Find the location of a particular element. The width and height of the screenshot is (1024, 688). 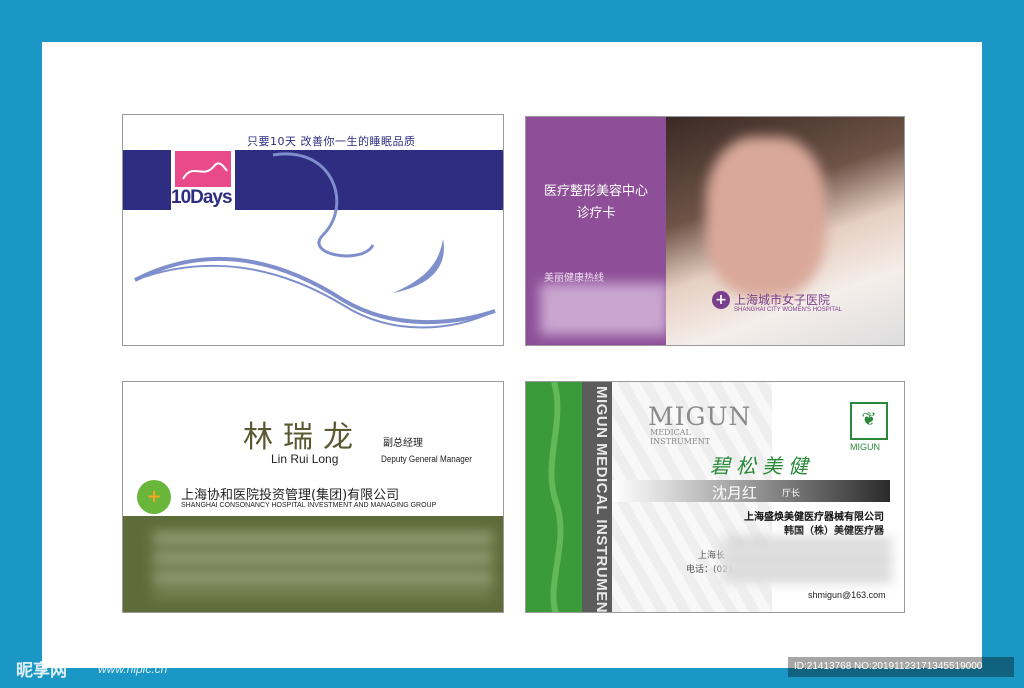

cross-icon: + is located at coordinates (721, 300).